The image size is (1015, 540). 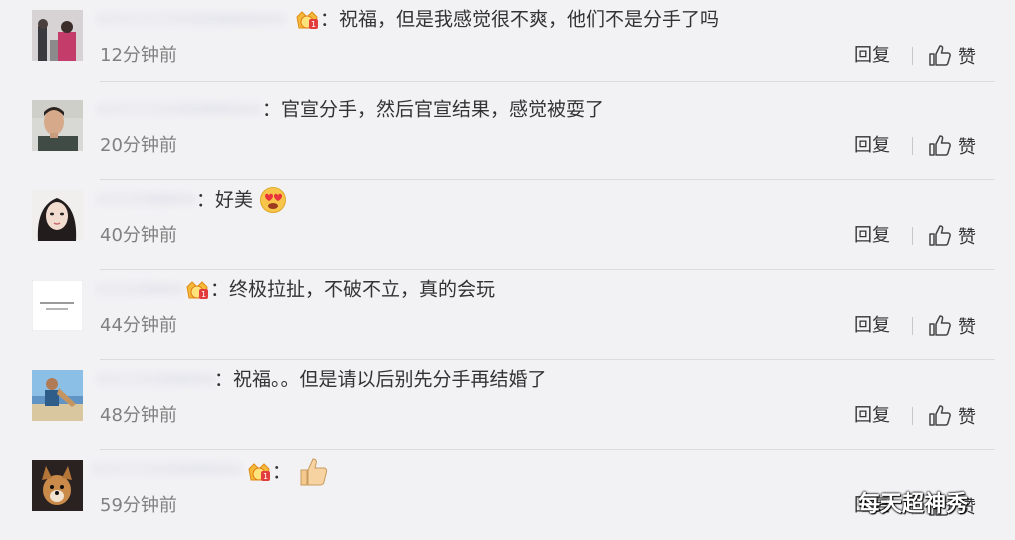 I want to click on comment-text-line: ：官宣分手，然后官宣结果，感觉被耍了, so click(x=433, y=109).